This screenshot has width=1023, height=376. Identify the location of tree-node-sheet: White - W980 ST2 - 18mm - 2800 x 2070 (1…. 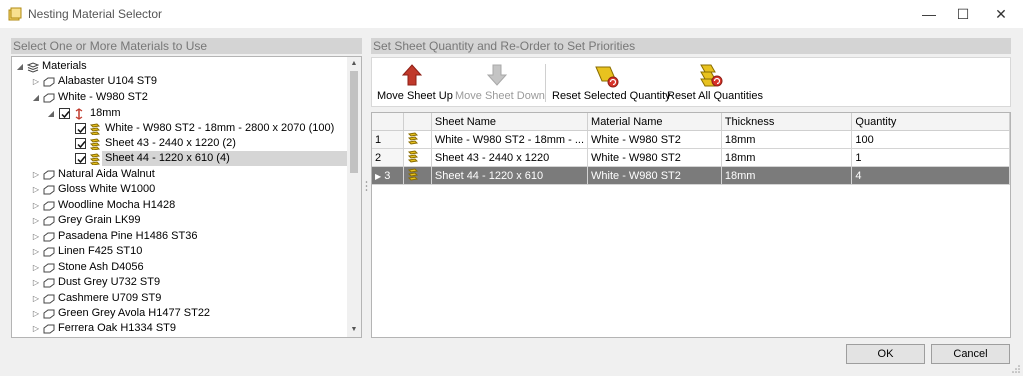
(182, 128).